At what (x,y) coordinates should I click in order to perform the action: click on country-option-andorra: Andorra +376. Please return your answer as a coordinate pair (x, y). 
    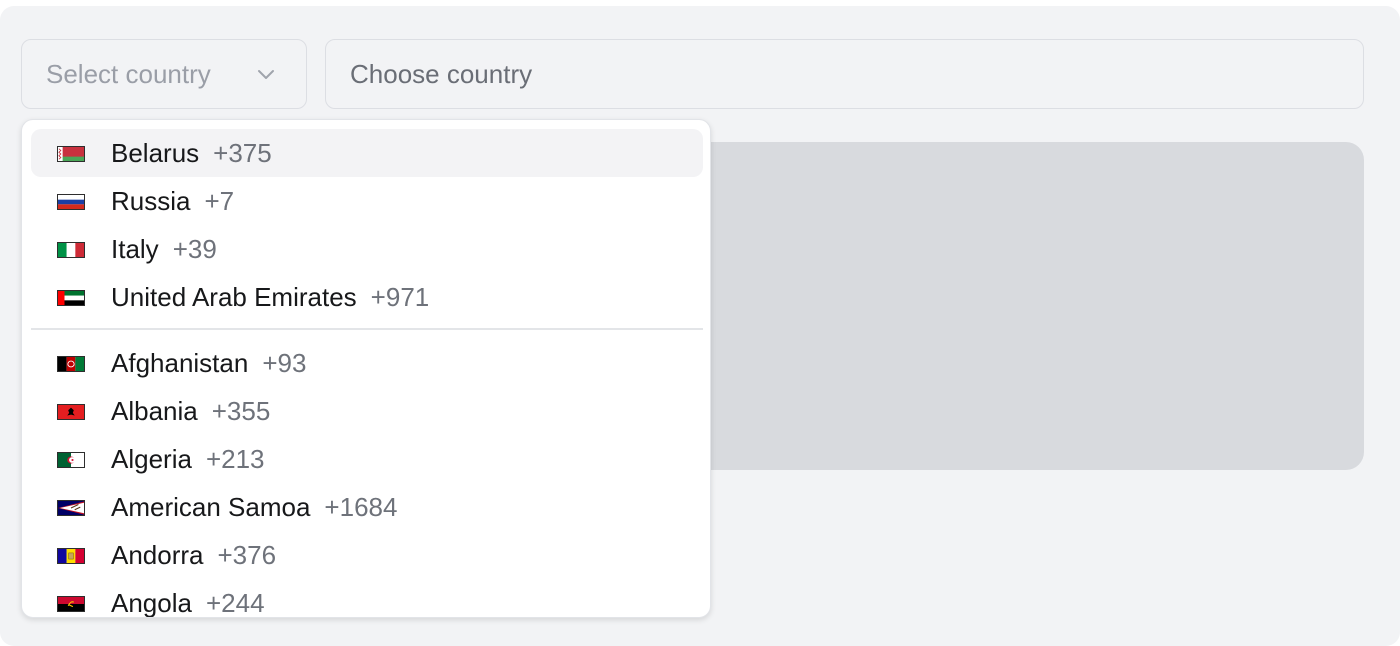
    Looking at the image, I should click on (367, 555).